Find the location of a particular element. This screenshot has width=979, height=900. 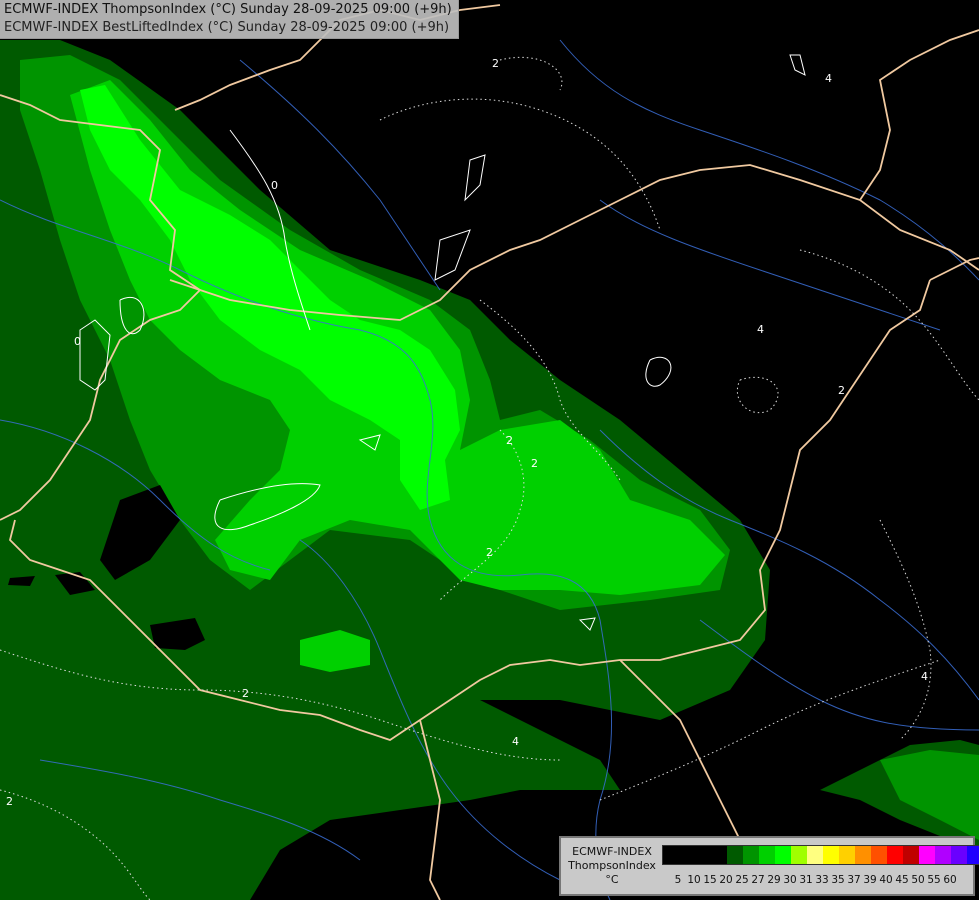

legend-unit: °C is located at coordinates (612, 879).